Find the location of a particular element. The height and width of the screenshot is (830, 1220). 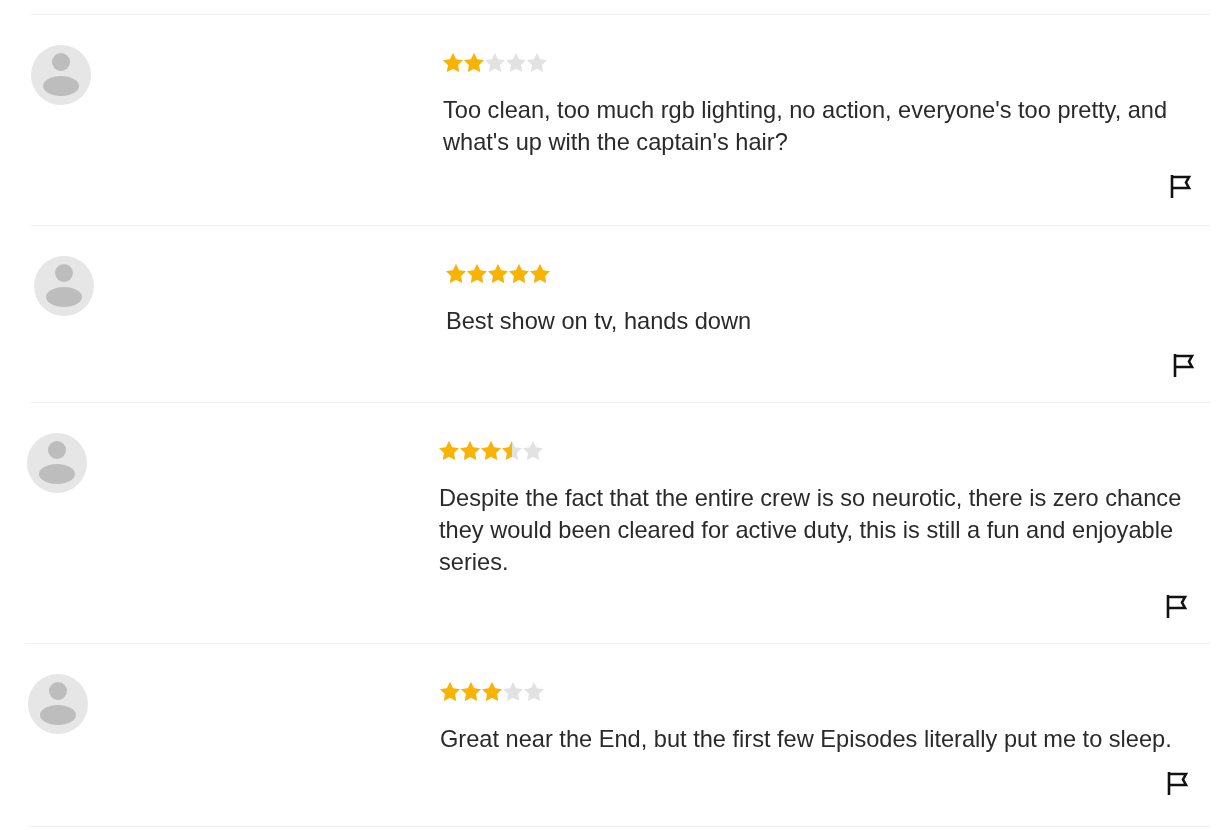

review-text: Great near the End, but the first few Episodes literally put me to sleep. is located at coordinates (806, 739).